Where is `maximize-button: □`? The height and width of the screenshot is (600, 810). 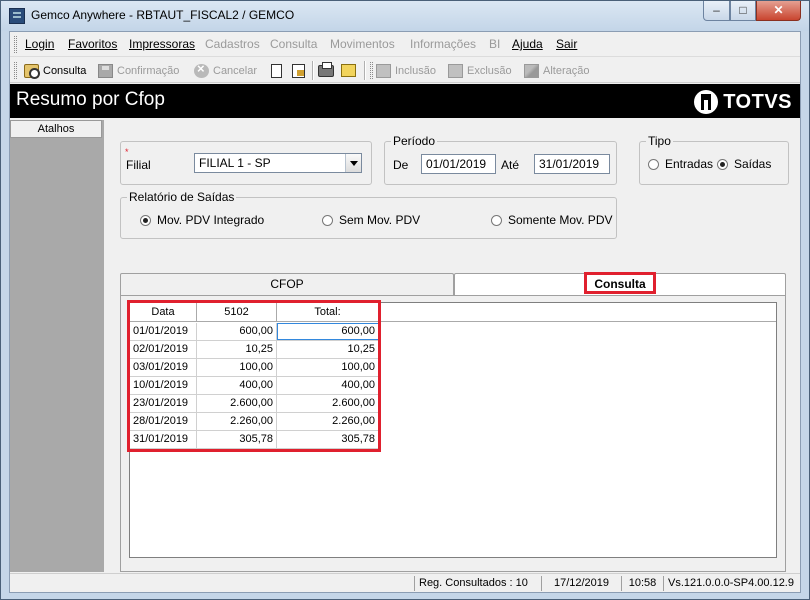 maximize-button: □ is located at coordinates (743, 11).